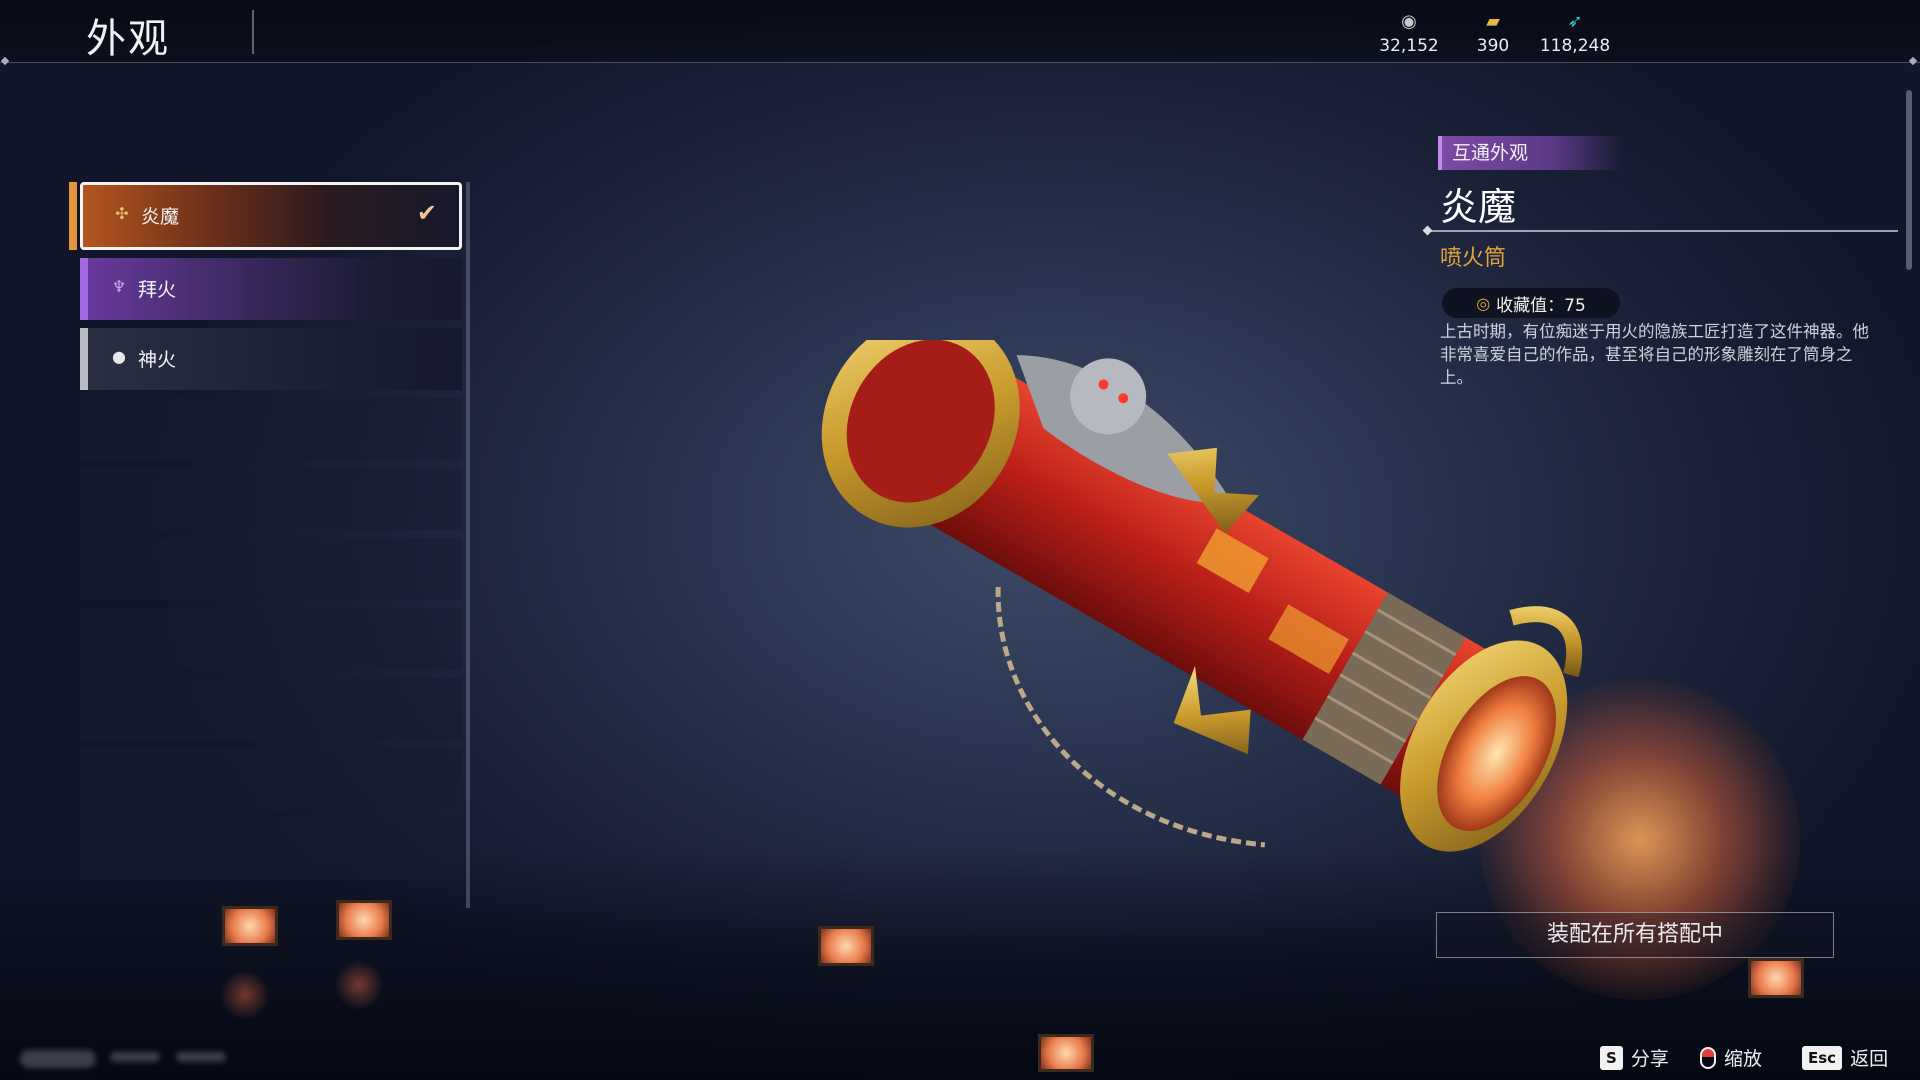  Describe the element at coordinates (1845, 1057) in the screenshot. I see `back-hint: Esc 返回` at that location.